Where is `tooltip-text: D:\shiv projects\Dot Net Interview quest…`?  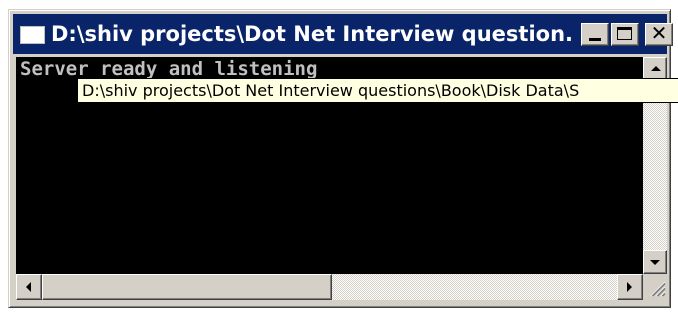 tooltip-text: D:\shiv projects\Dot Net Interview quest… is located at coordinates (331, 90).